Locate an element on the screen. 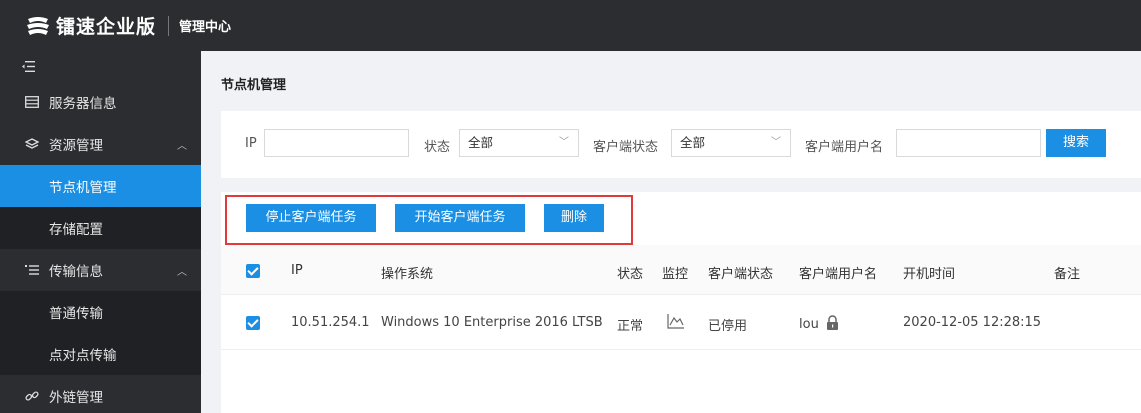 The image size is (1141, 413). sidebar-subitem-p2p-transfer: 点对点传输 is located at coordinates (100, 354).